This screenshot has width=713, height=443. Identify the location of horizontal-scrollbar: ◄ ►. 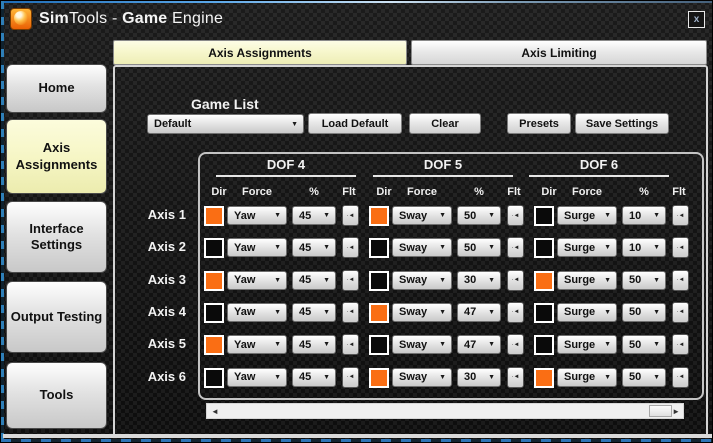
(445, 411).